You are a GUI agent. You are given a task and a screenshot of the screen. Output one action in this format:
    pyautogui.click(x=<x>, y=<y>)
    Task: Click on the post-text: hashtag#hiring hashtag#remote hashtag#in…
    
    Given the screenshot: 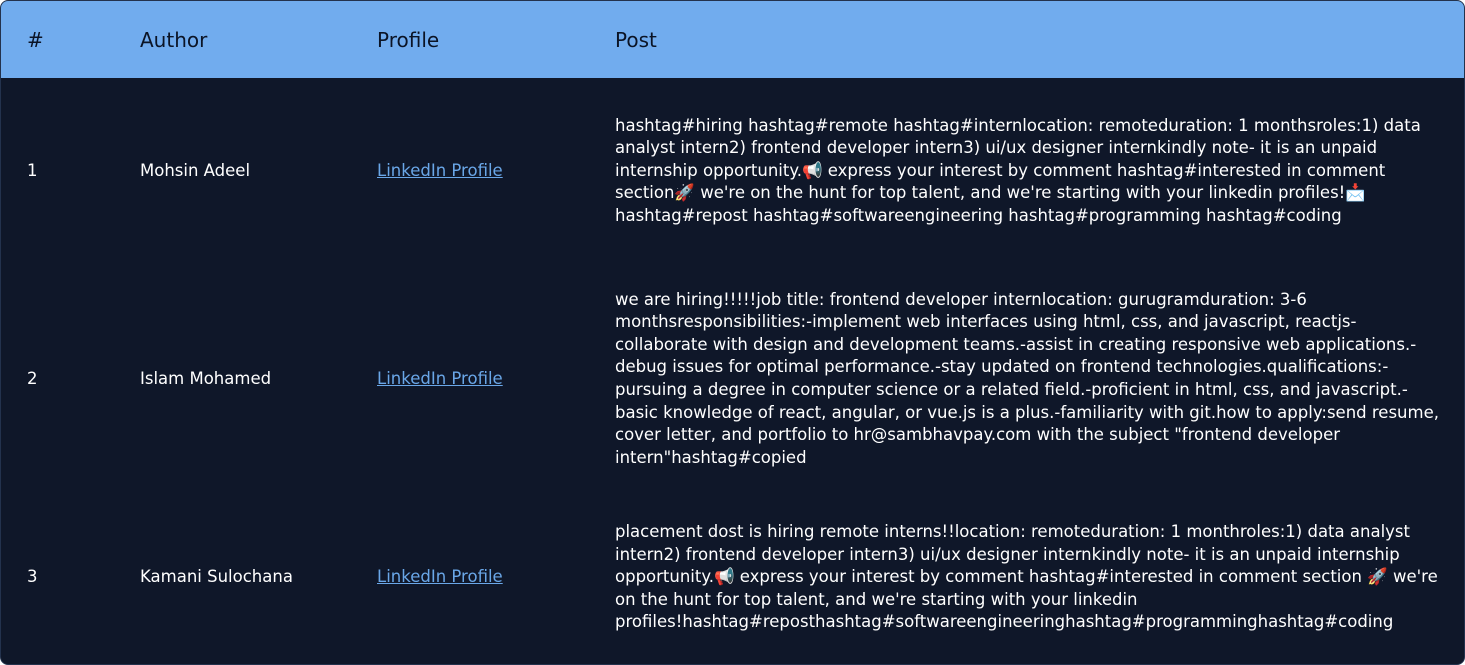 What is the action you would take?
    pyautogui.click(x=1018, y=170)
    